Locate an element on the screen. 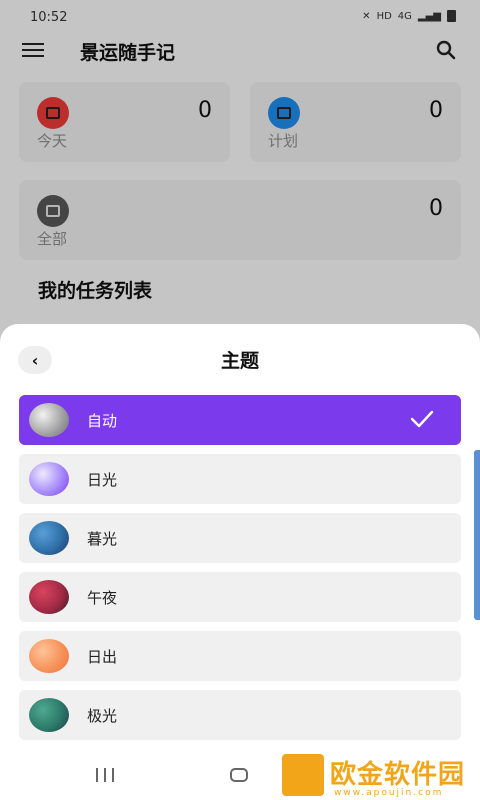 Image resolution: width=480 pixels, height=800 pixels. theme-option-dusk: 暮光 is located at coordinates (240, 538).